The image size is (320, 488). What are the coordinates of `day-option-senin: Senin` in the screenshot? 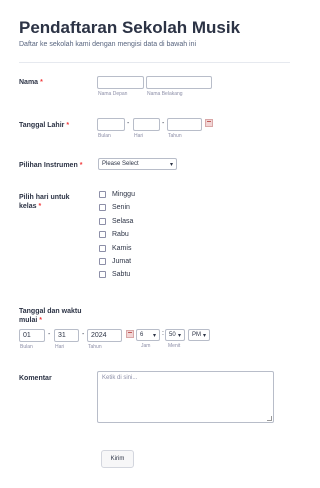 It's located at (114, 207).